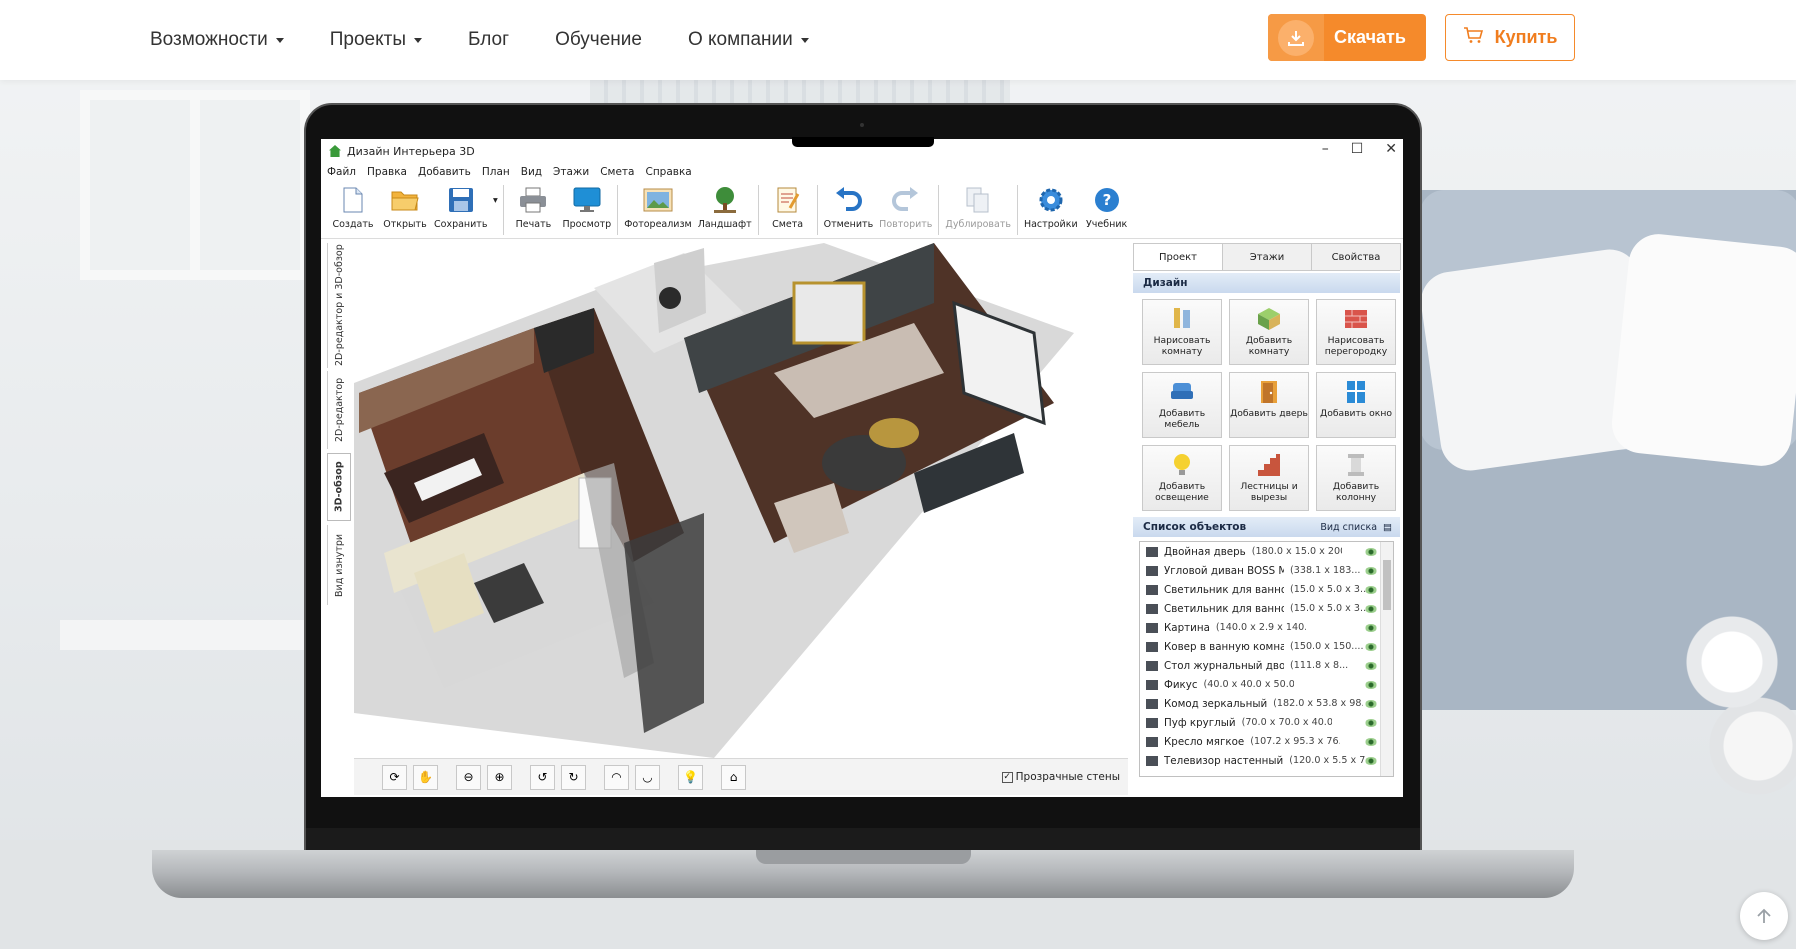 This screenshot has height=949, width=1796. What do you see at coordinates (1356, 405) in the screenshot?
I see `add-window-button: Добавить окно` at bounding box center [1356, 405].